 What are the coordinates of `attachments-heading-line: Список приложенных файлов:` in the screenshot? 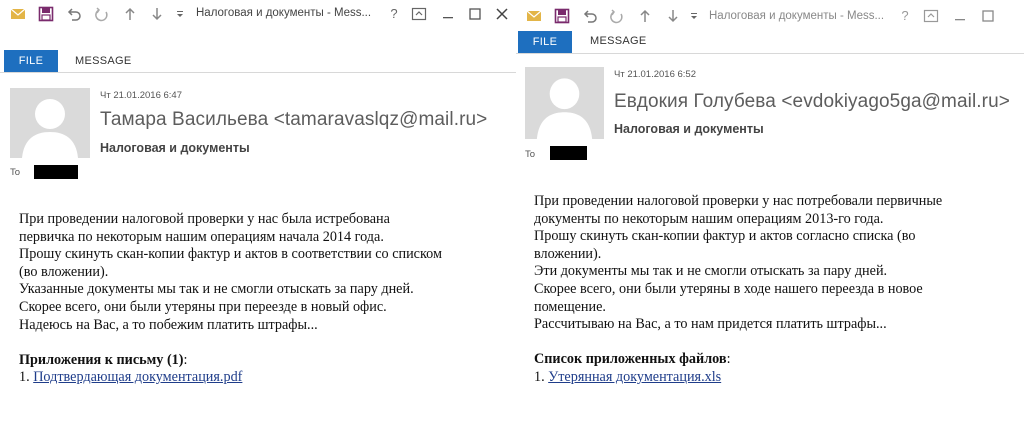 It's located at (738, 360).